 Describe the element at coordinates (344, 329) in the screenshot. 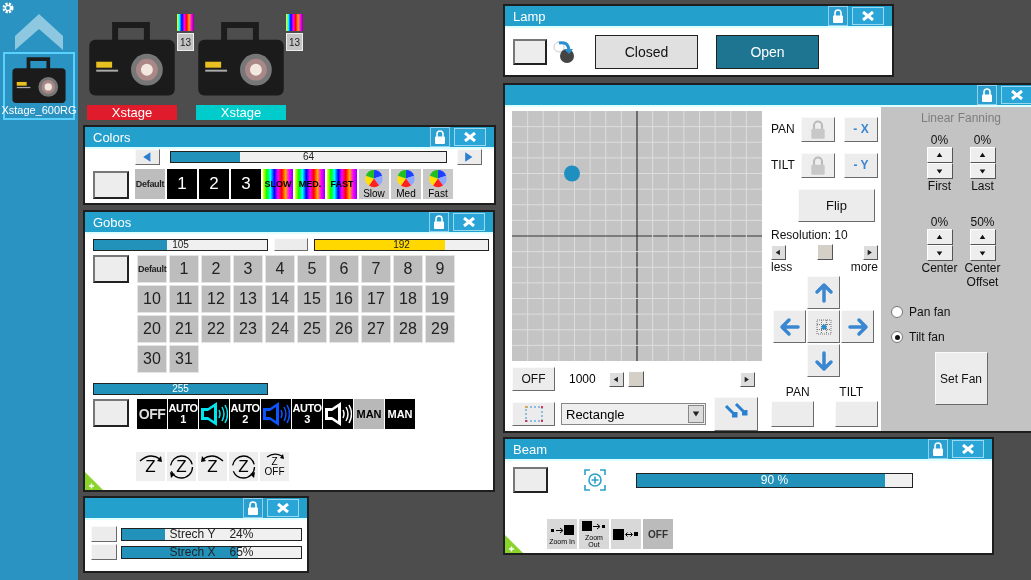

I see `gobo-button: 26` at that location.